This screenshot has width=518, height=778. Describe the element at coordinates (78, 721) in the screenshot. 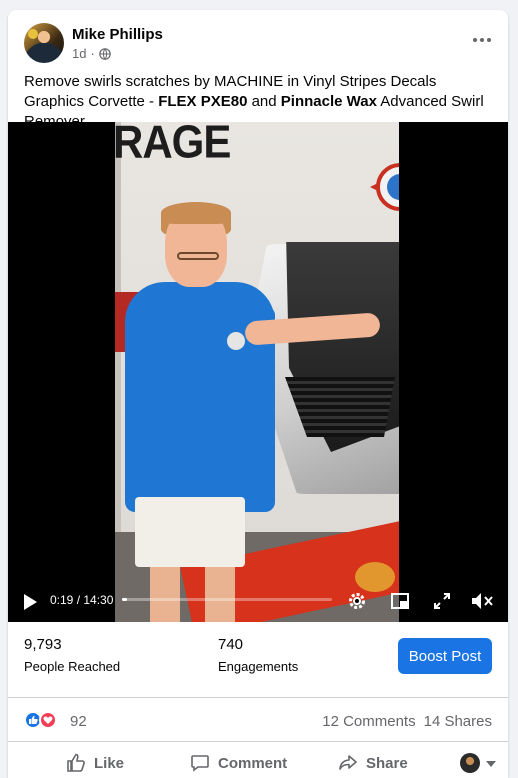

I see `reaction-count: 92` at that location.